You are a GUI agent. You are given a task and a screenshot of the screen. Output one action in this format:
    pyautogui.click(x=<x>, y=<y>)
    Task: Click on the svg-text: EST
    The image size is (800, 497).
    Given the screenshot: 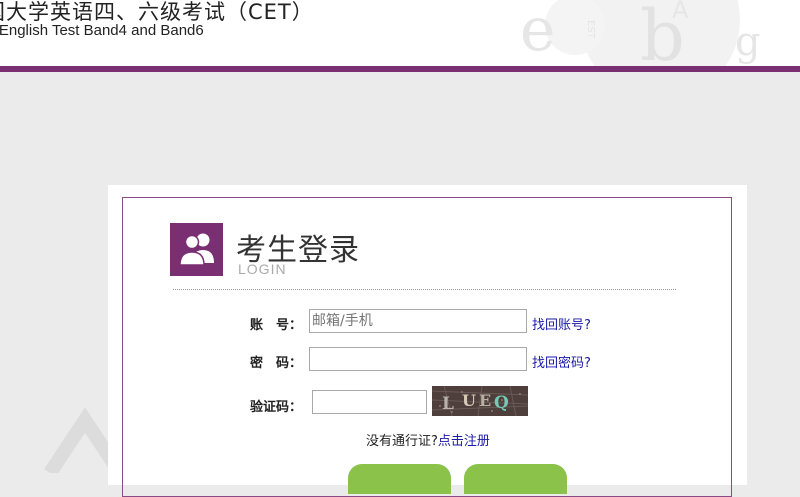 What is the action you would take?
    pyautogui.click(x=590, y=30)
    